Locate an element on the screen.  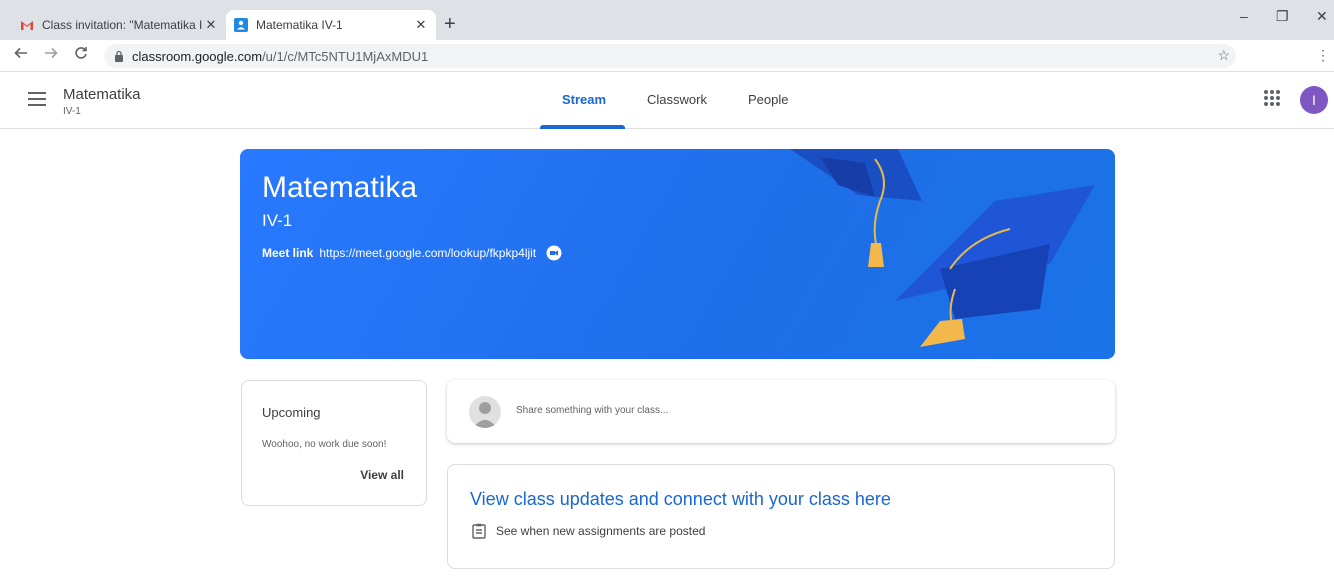
bookmark-star-icon: ☆ is located at coordinates (1223, 55).